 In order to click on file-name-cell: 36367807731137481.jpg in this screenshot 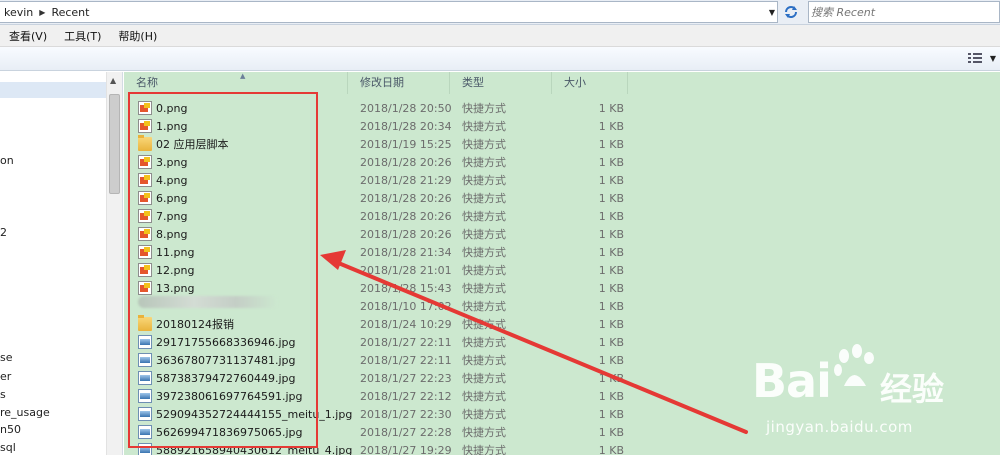, I will do `click(217, 360)`.